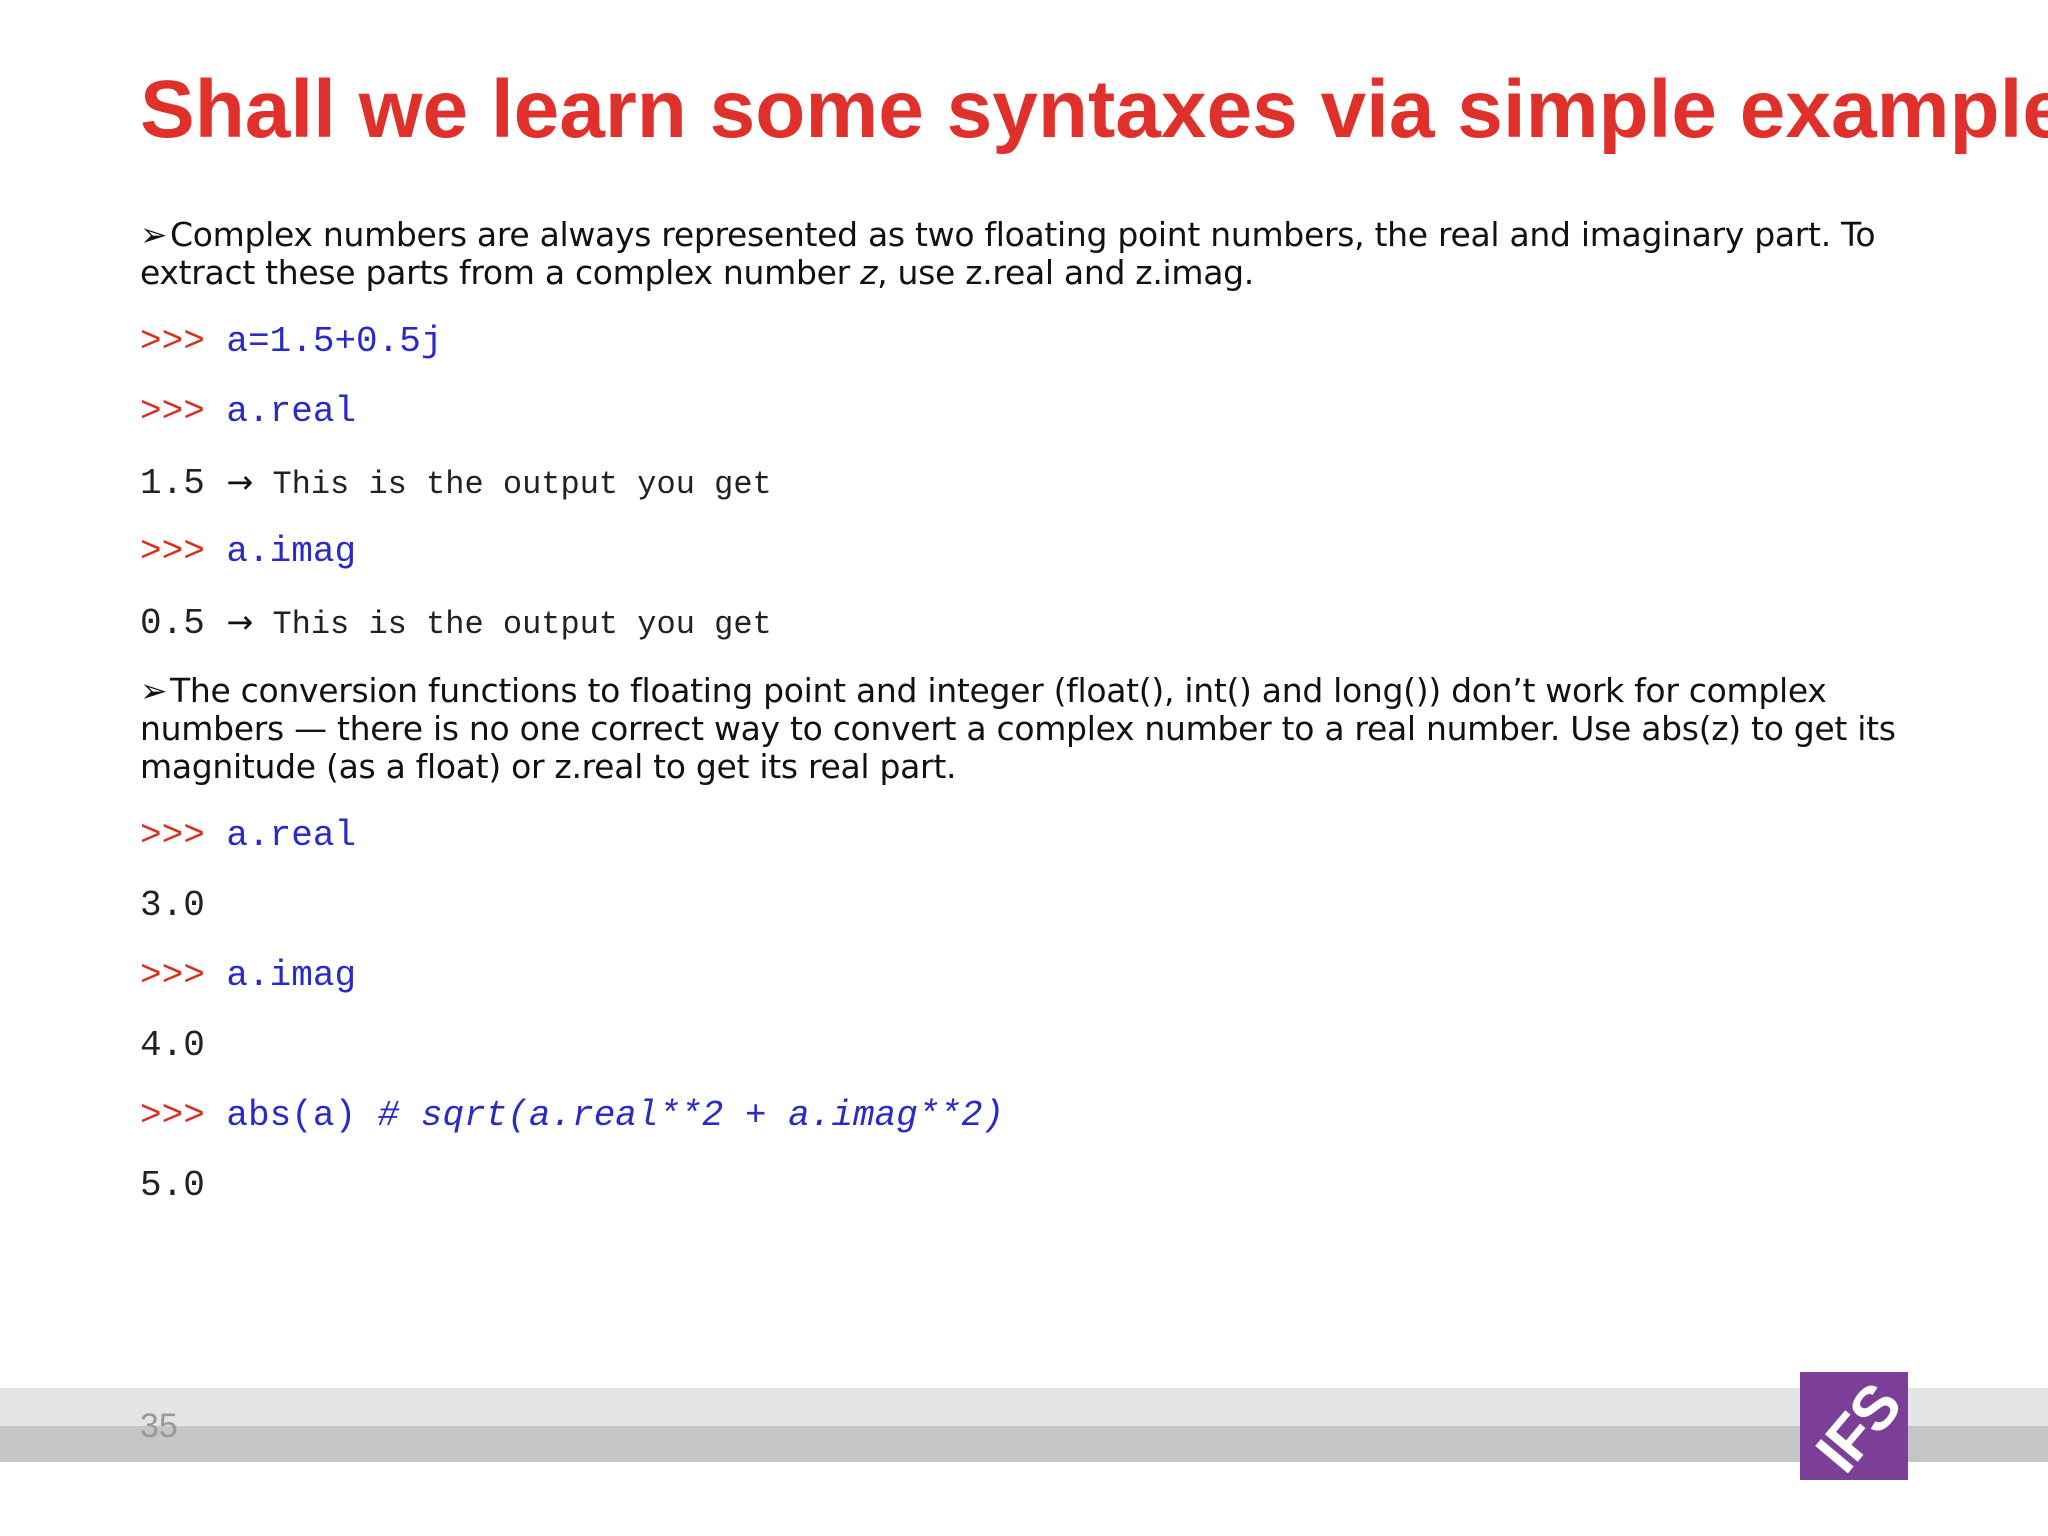  What do you see at coordinates (172, 1045) in the screenshot?
I see `output-value: 4.0` at bounding box center [172, 1045].